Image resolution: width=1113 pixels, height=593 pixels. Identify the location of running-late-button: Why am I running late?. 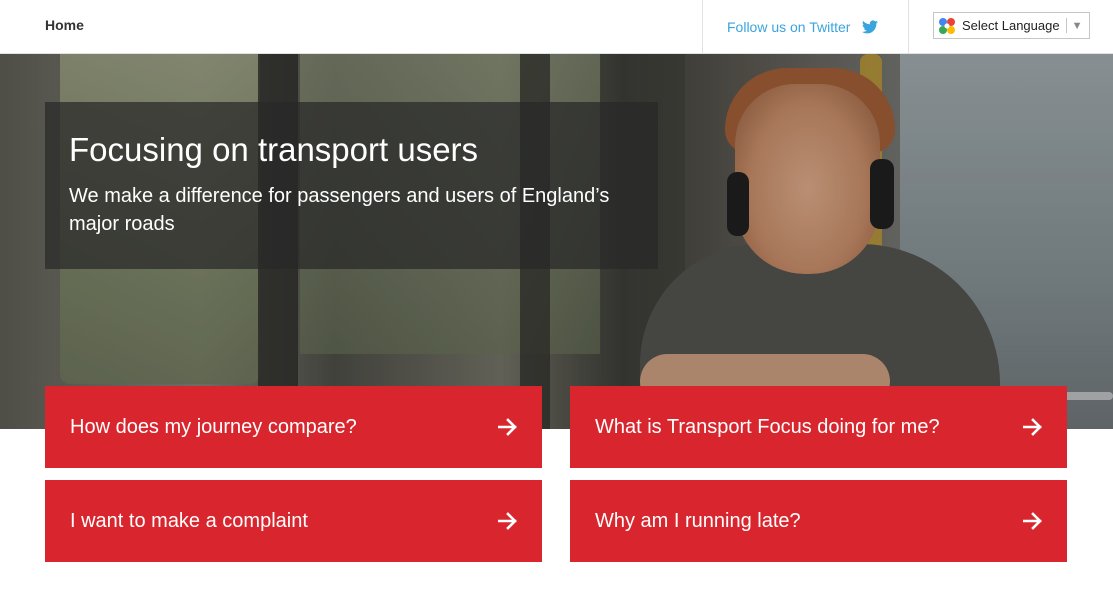
(818, 521).